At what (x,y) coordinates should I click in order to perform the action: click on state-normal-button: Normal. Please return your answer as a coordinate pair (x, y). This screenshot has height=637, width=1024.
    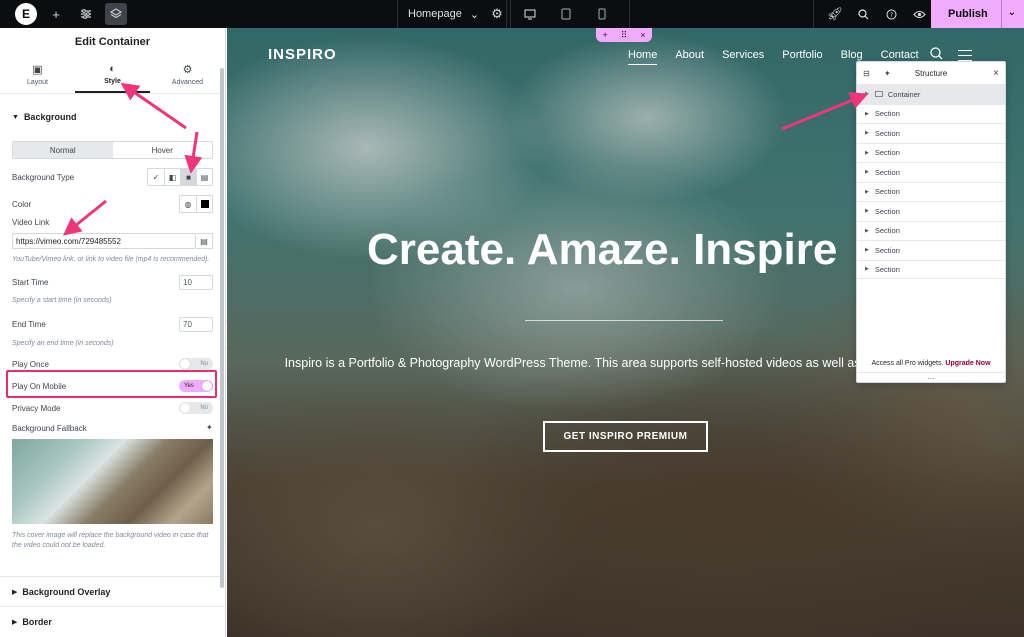
    Looking at the image, I should click on (63, 150).